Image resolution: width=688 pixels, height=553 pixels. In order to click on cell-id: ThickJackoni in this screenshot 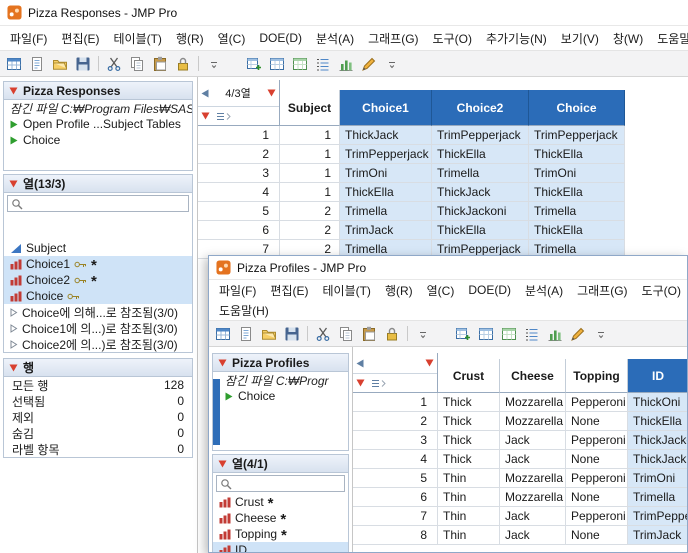, I will do `click(657, 440)`.